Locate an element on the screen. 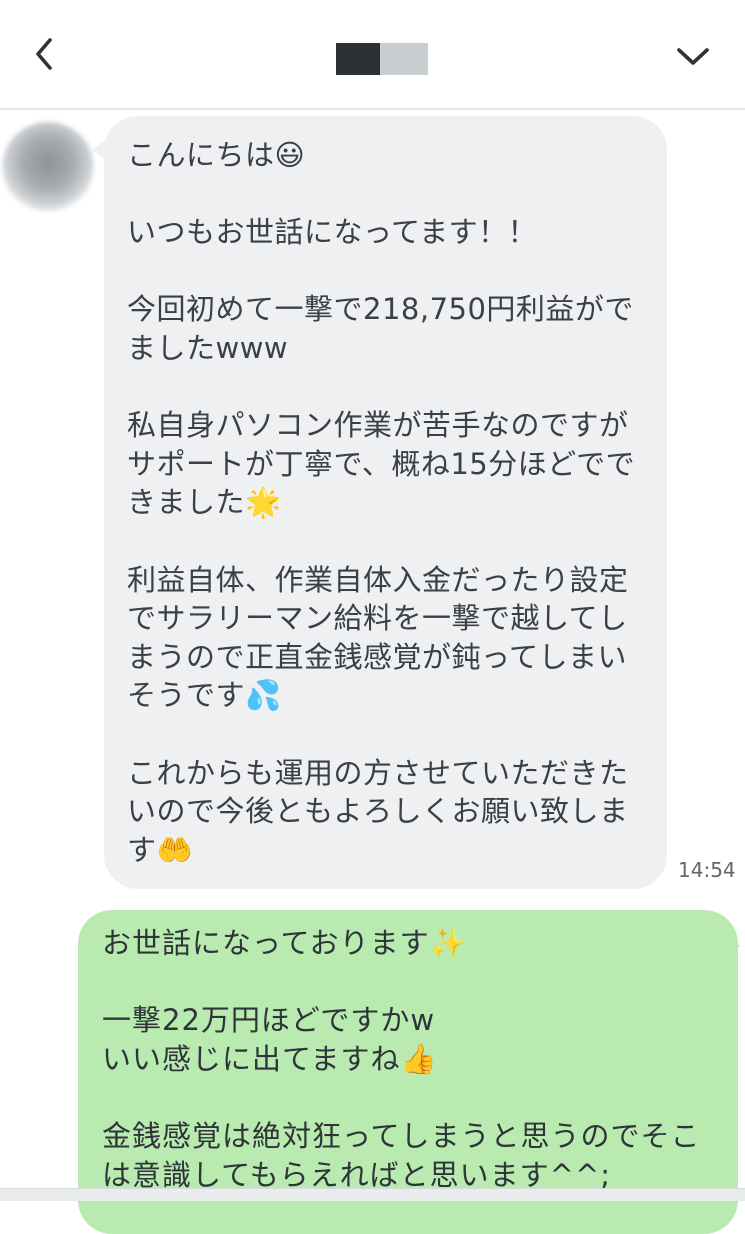 This screenshot has height=1234, width=745. chat-header is located at coordinates (372, 55).